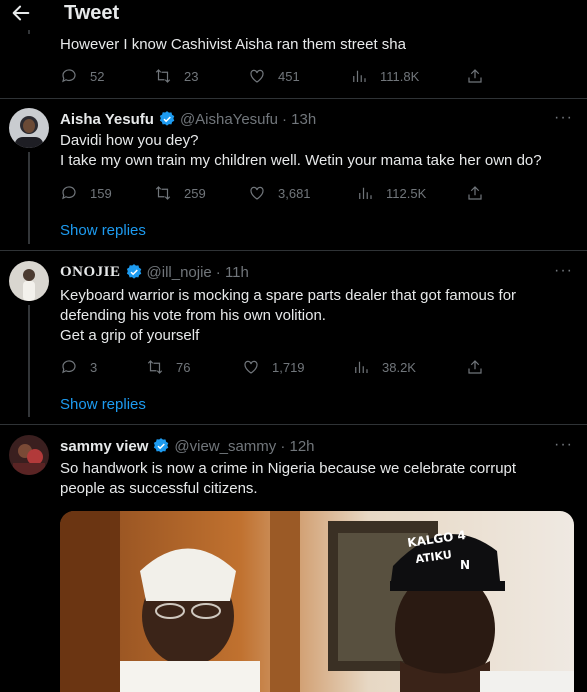 The width and height of the screenshot is (587, 692). I want to click on page-title: Tweet, so click(92, 13).